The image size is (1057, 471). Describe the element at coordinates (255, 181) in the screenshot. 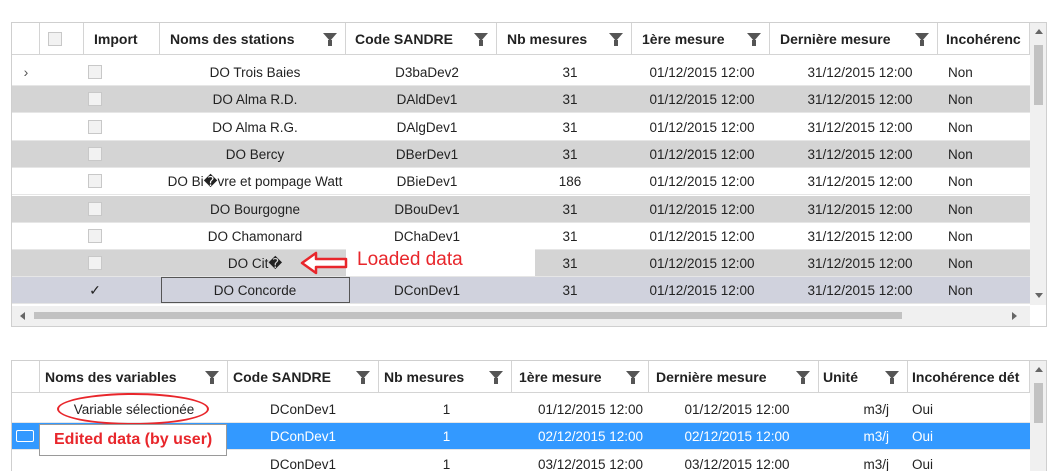

I see `station-name: DO Bi�vre et pompage Watt` at that location.